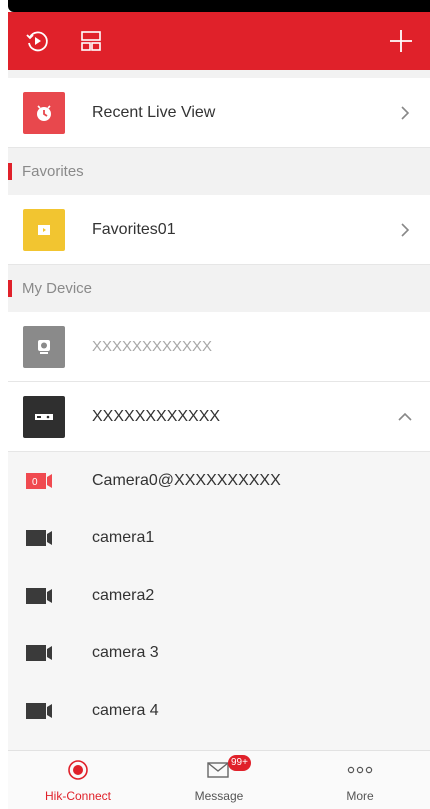 This screenshot has width=430, height=809. What do you see at coordinates (123, 595) in the screenshot?
I see `camera-label: camera2` at bounding box center [123, 595].